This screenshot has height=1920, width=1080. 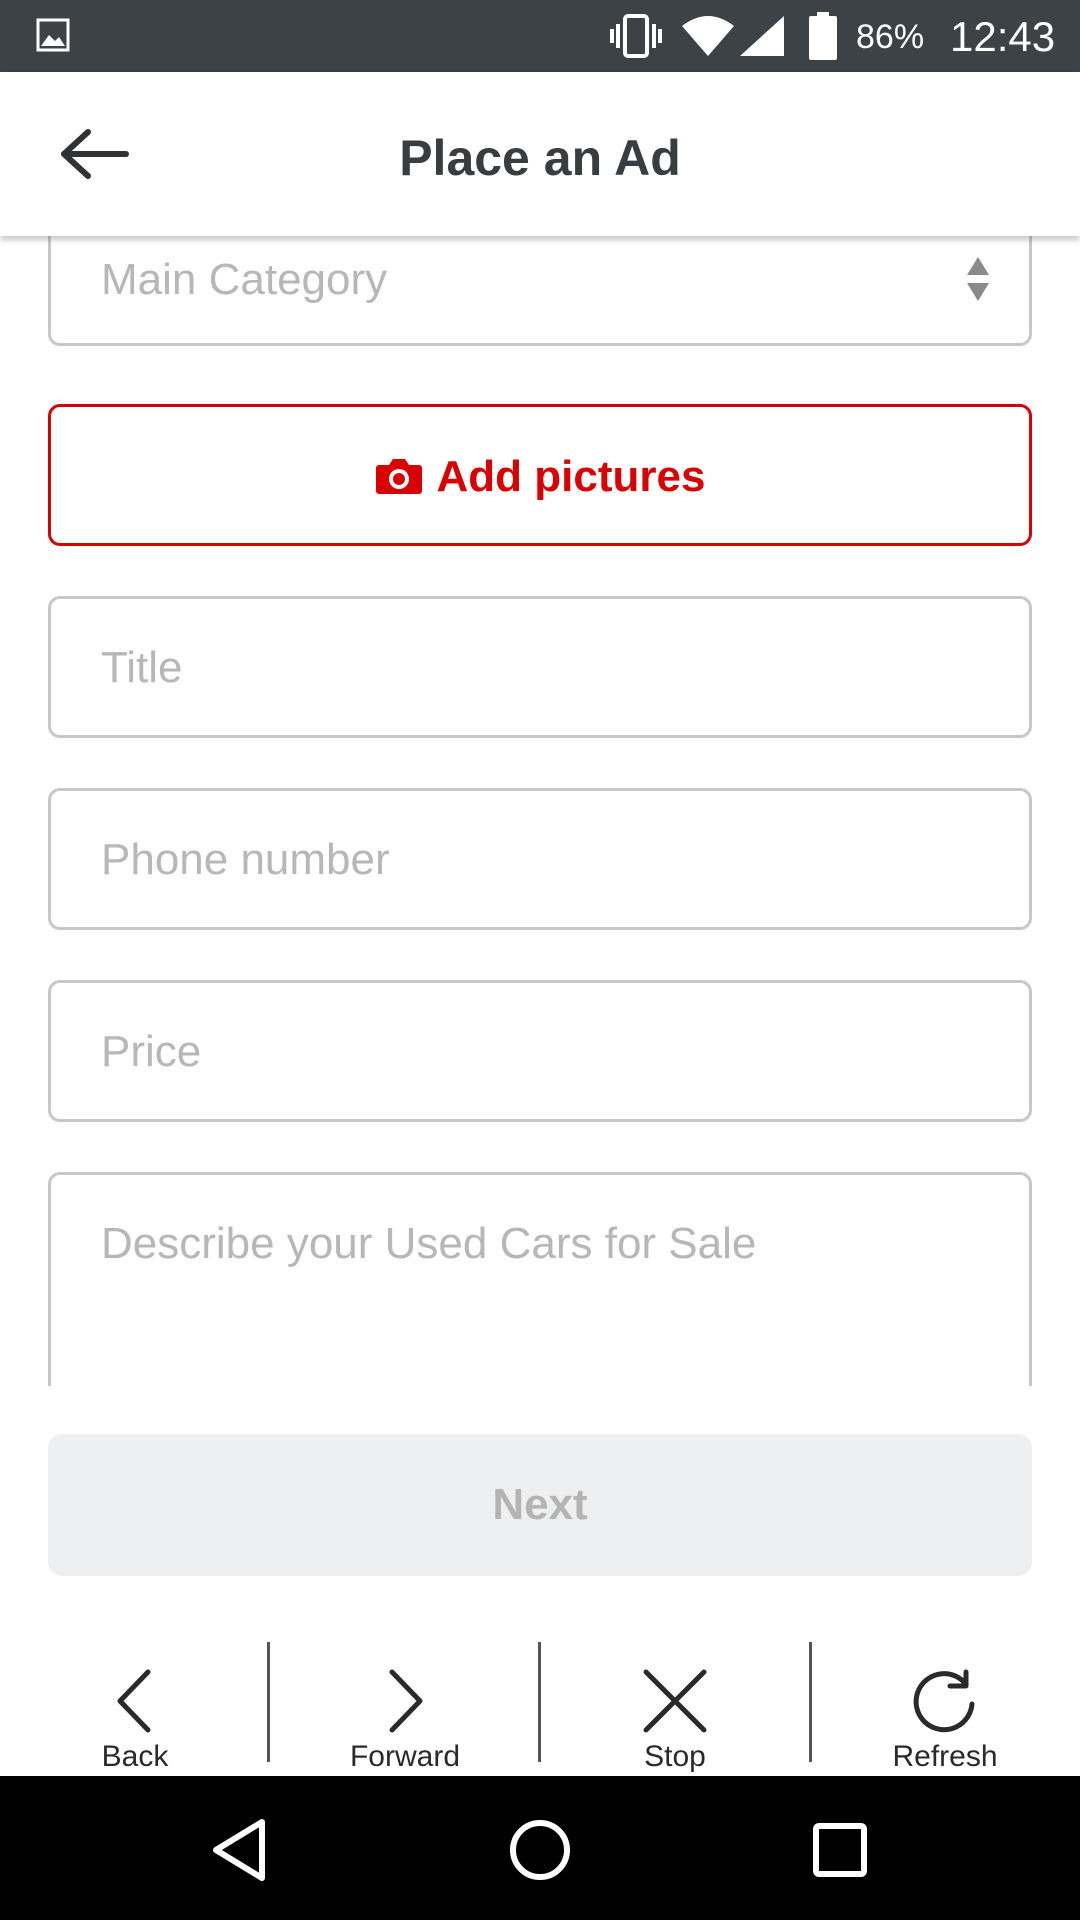 I want to click on nav-back-icon, so click(x=240, y=1850).